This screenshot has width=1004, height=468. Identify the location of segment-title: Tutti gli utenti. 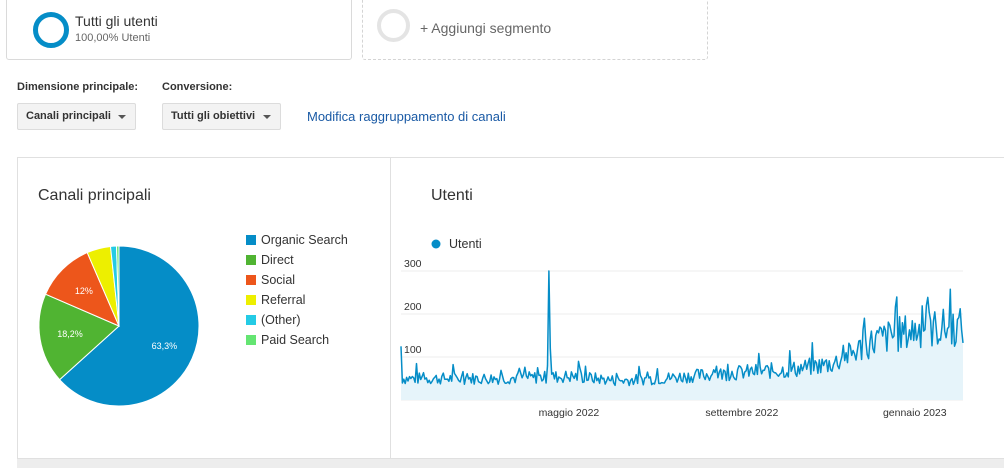
(116, 21).